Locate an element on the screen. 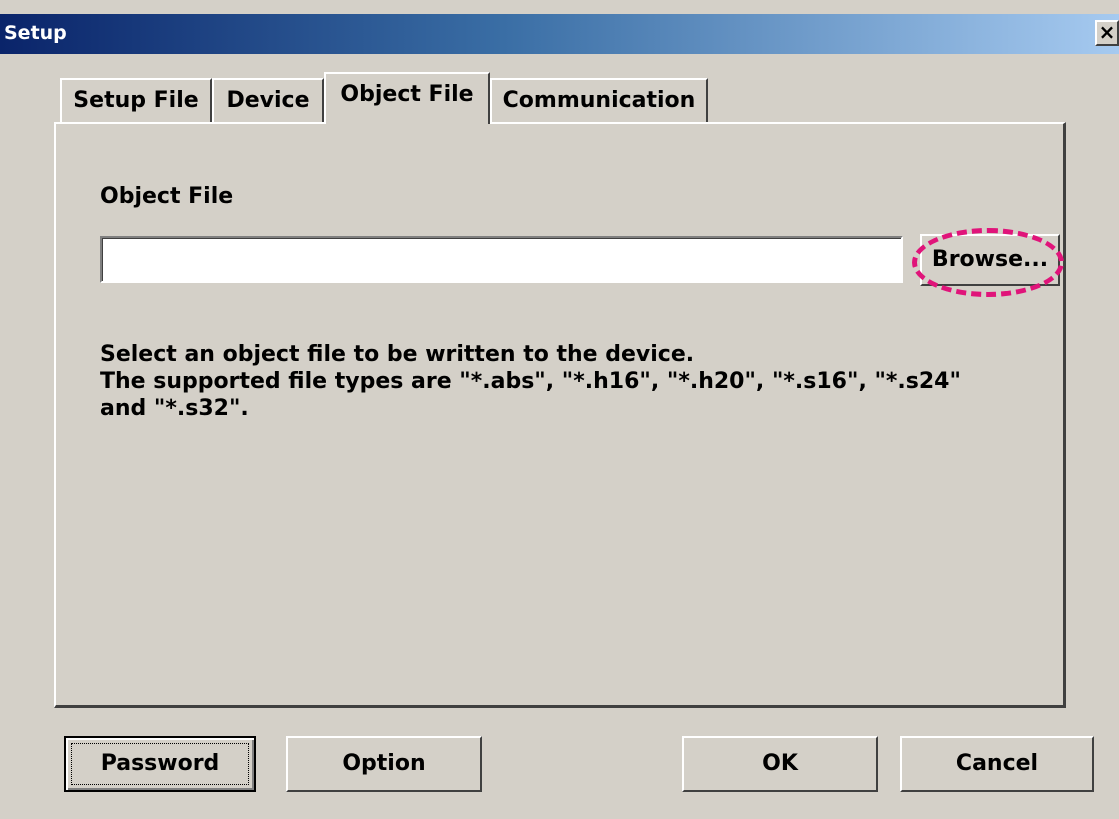 This screenshot has width=1119, height=819. ok-button: OK is located at coordinates (780, 764).